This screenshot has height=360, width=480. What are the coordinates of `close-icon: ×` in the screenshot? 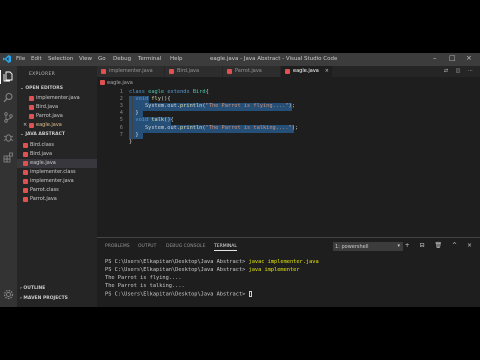 It's located at (25, 125).